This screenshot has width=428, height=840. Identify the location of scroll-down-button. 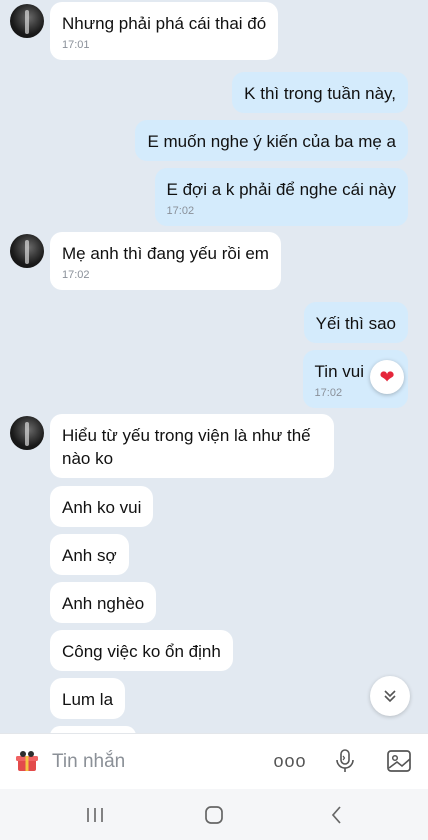
(390, 696).